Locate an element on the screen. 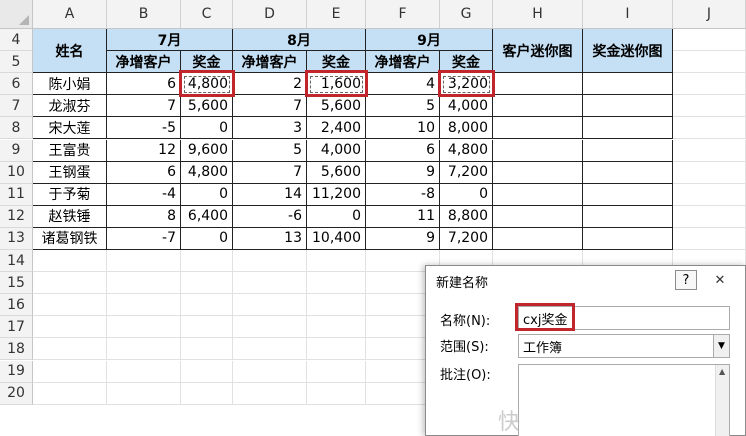 Image resolution: width=746 pixels, height=436 pixels. cell-name: 王富贵 is located at coordinates (70, 150).